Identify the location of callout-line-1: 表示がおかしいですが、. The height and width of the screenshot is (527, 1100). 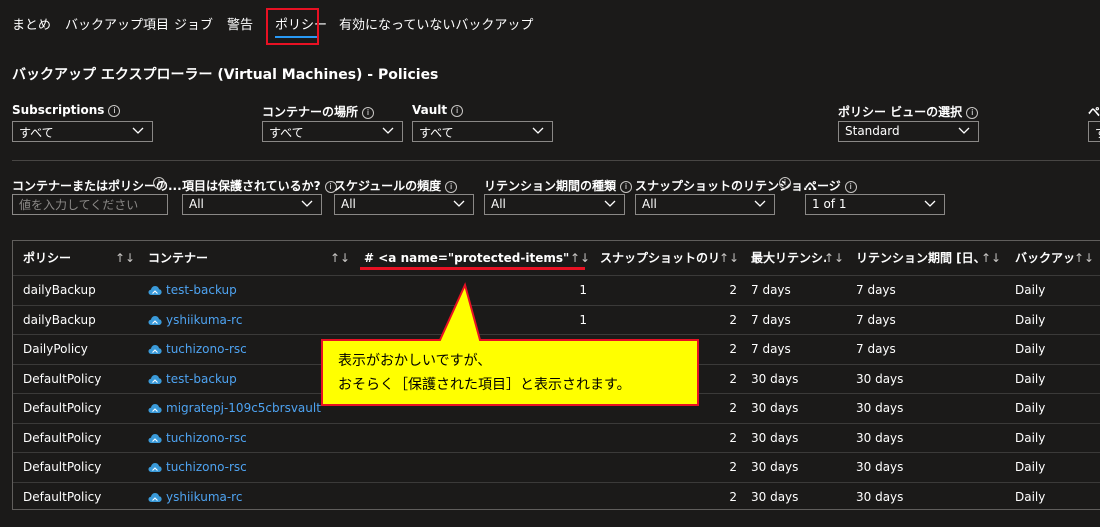
(415, 361).